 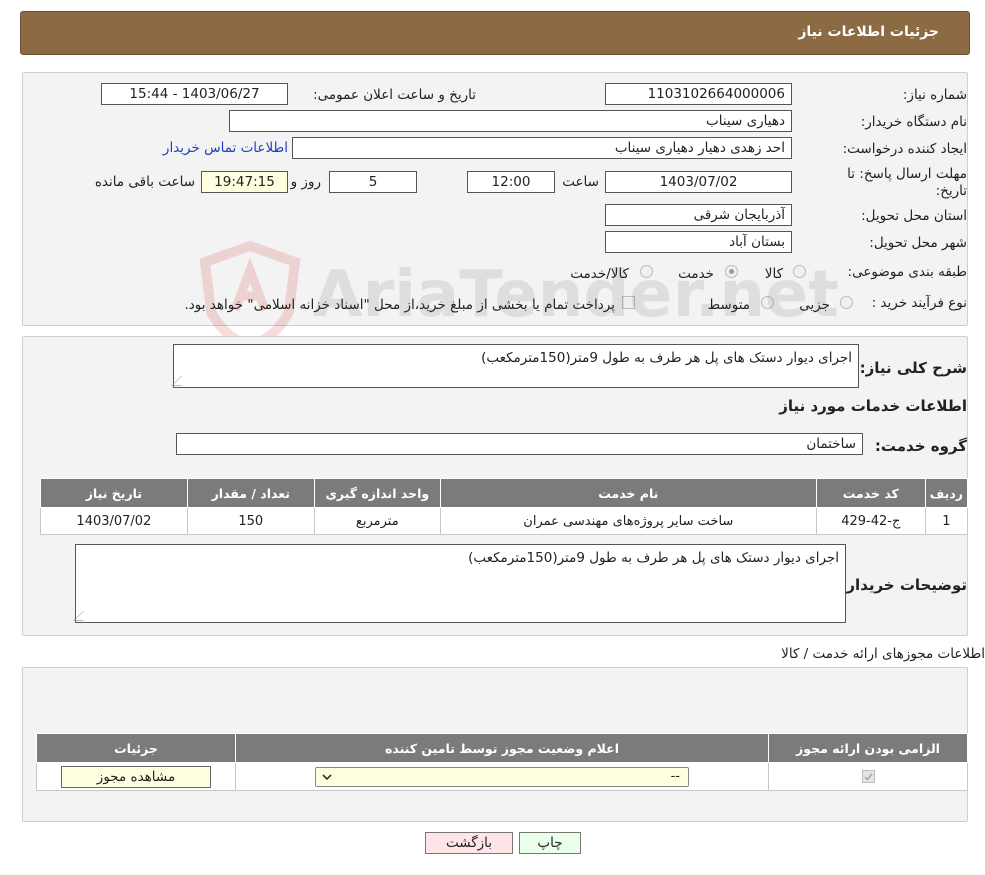 What do you see at coordinates (870, 521) in the screenshot?
I see `cell-service-code: ج-42-429` at bounding box center [870, 521].